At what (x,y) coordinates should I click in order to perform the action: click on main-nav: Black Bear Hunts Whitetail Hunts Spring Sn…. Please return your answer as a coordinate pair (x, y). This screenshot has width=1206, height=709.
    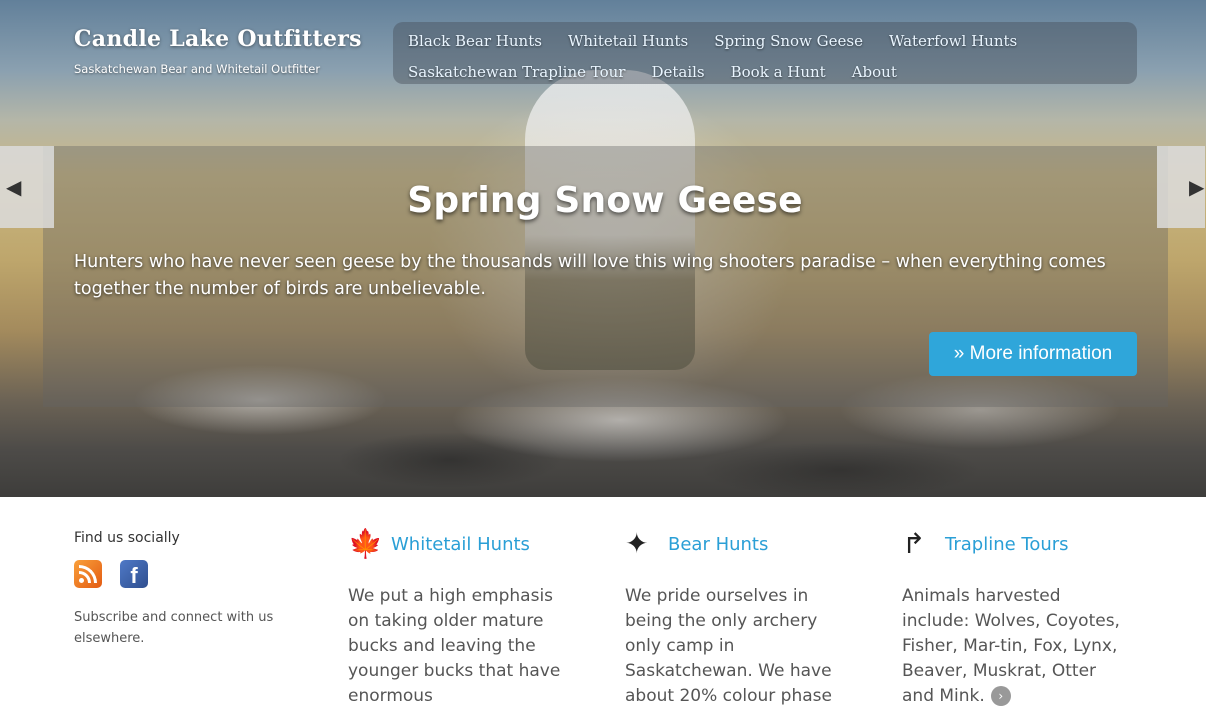
    Looking at the image, I should click on (765, 53).